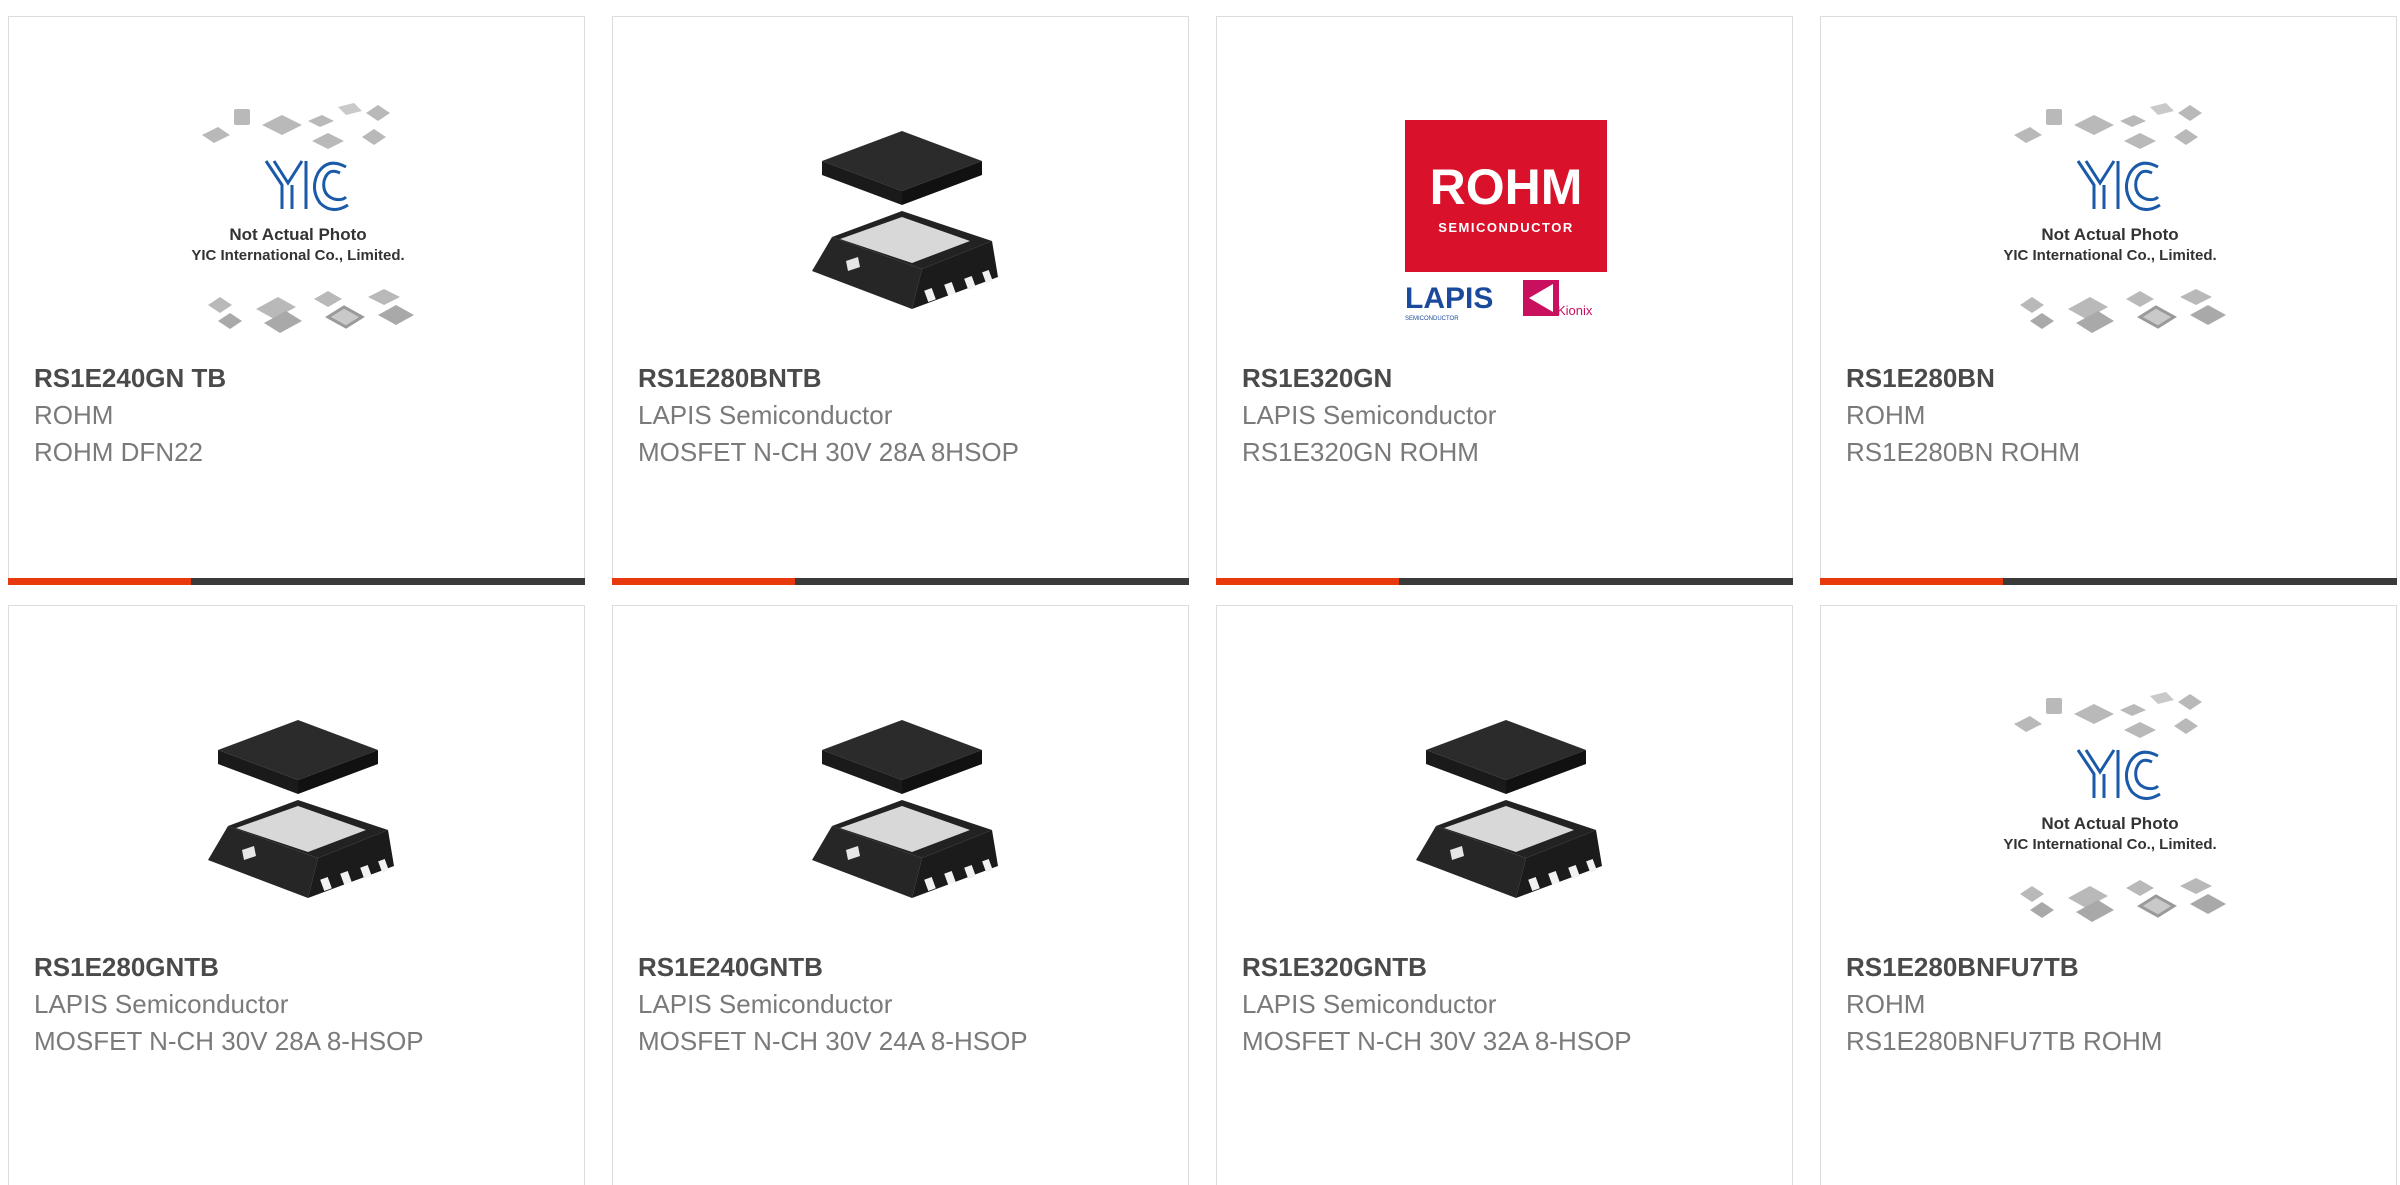 The image size is (2400, 1185). I want to click on part-number: RS1E240GNTB, so click(848, 967).